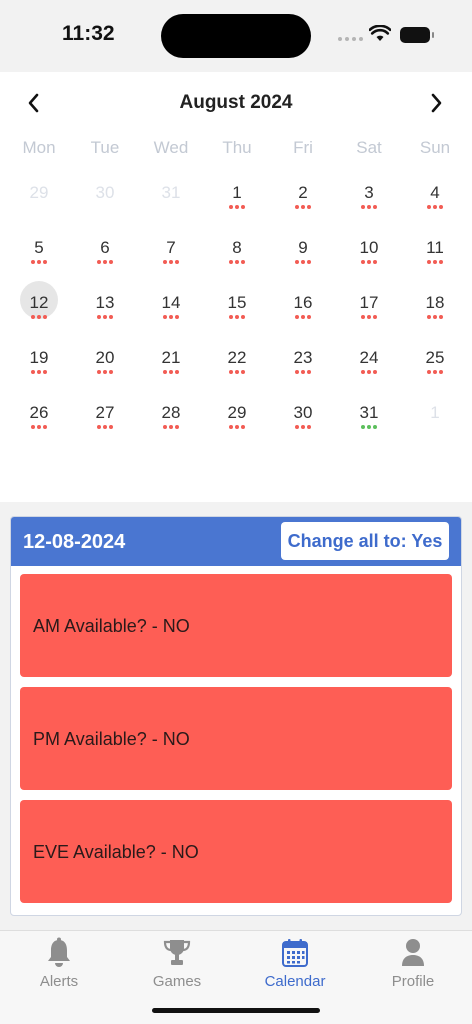 The width and height of the screenshot is (472, 1024). What do you see at coordinates (435, 357) in the screenshot?
I see `day-number: 25` at bounding box center [435, 357].